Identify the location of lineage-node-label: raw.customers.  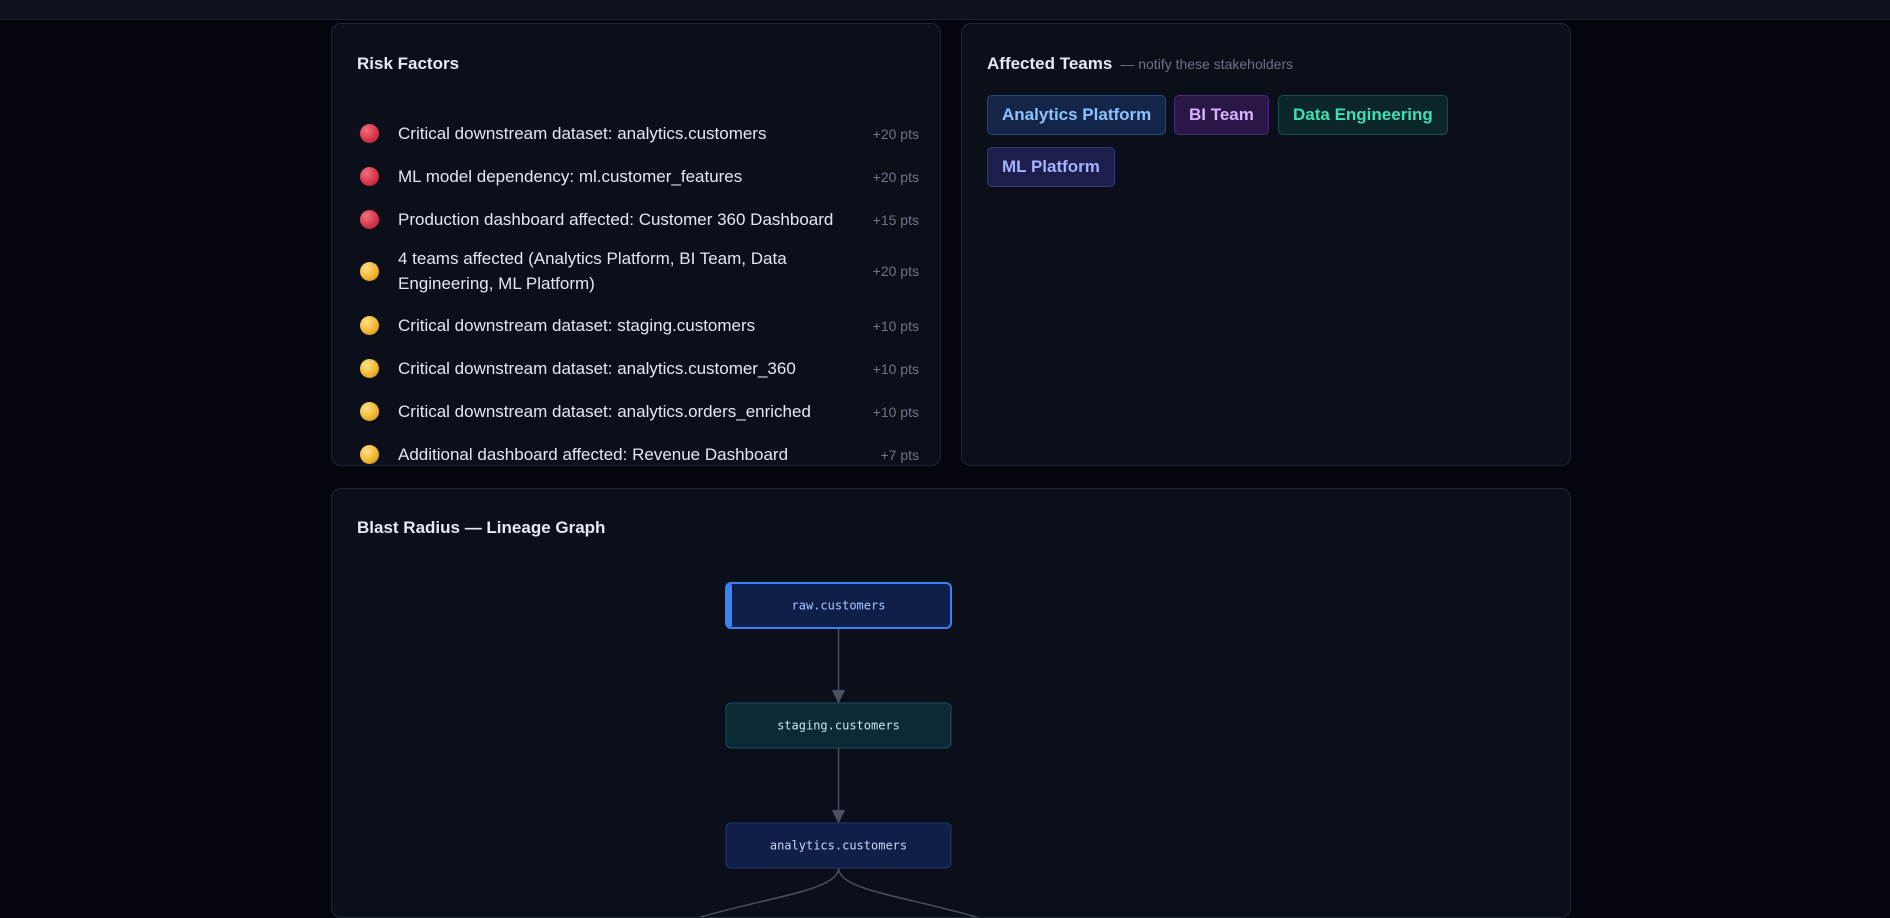
(839, 606).